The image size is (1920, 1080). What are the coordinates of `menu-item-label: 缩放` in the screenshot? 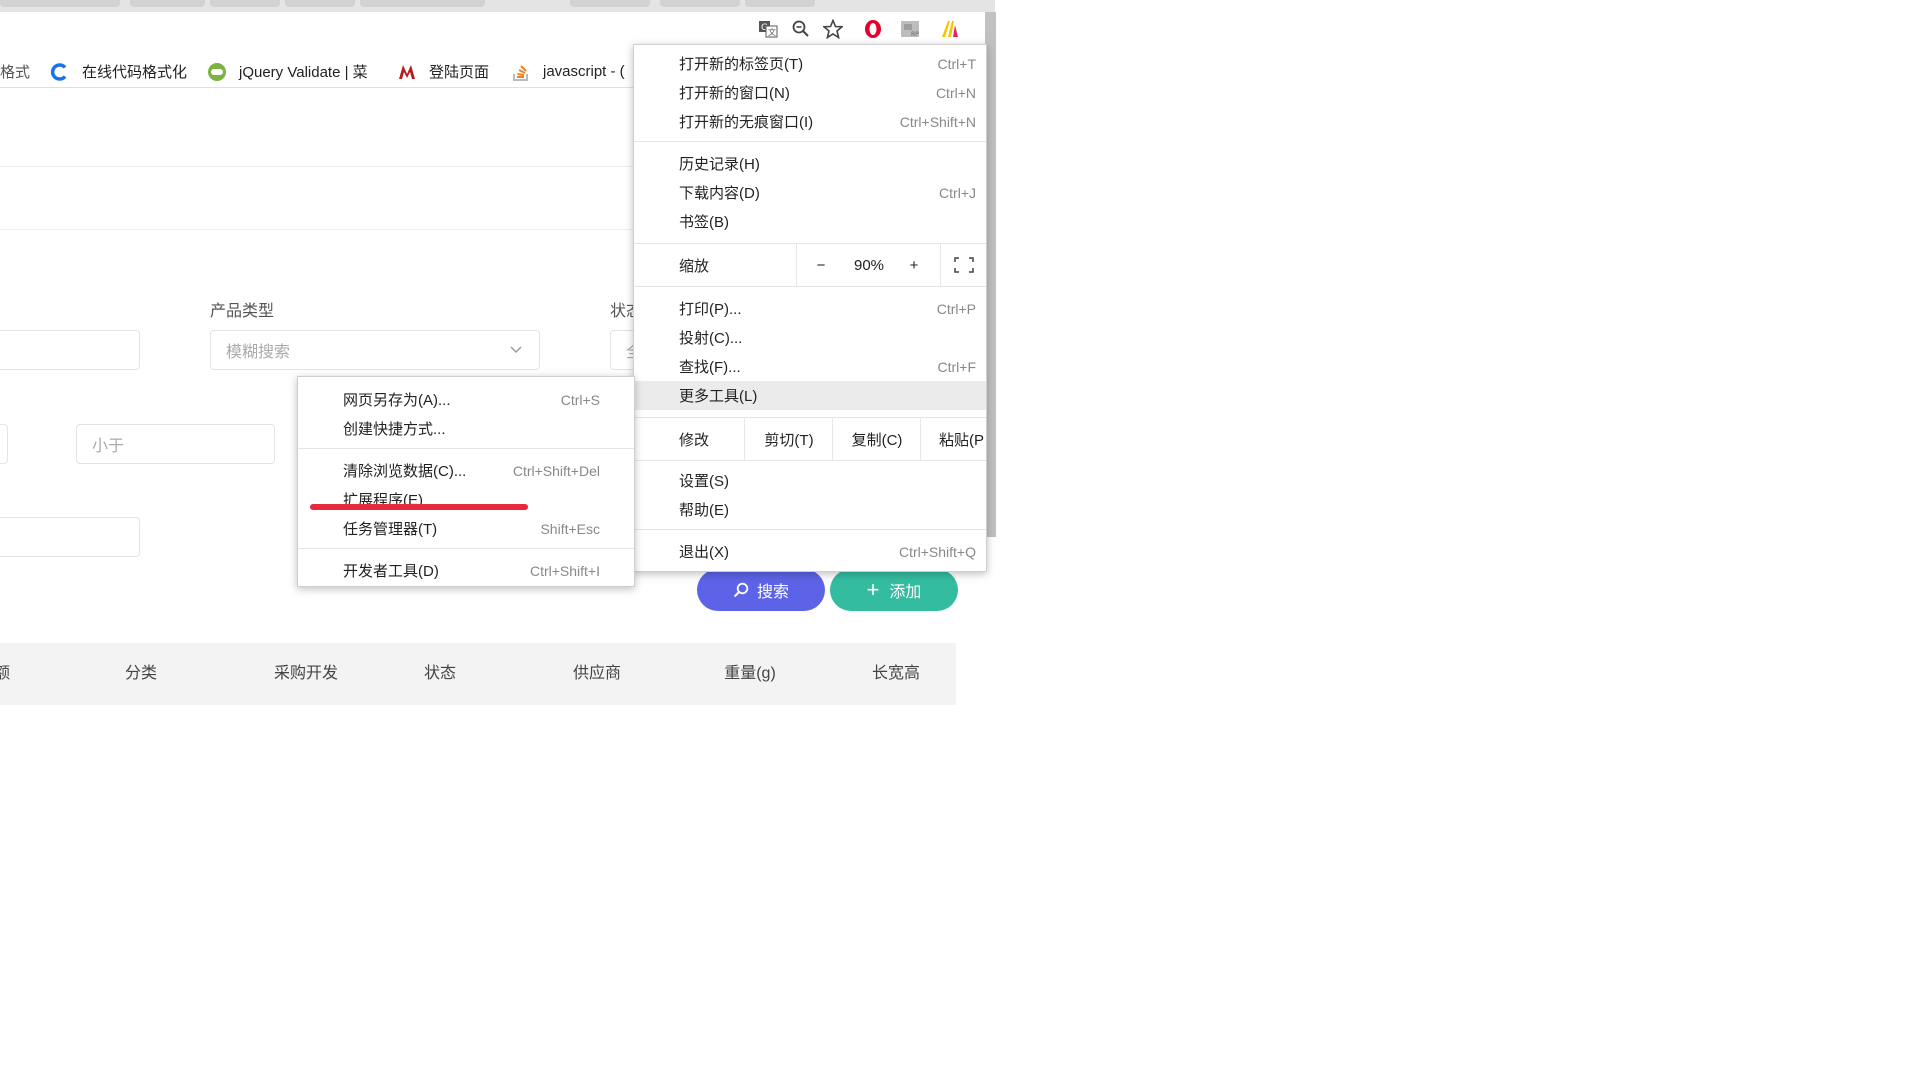 It's located at (694, 266).